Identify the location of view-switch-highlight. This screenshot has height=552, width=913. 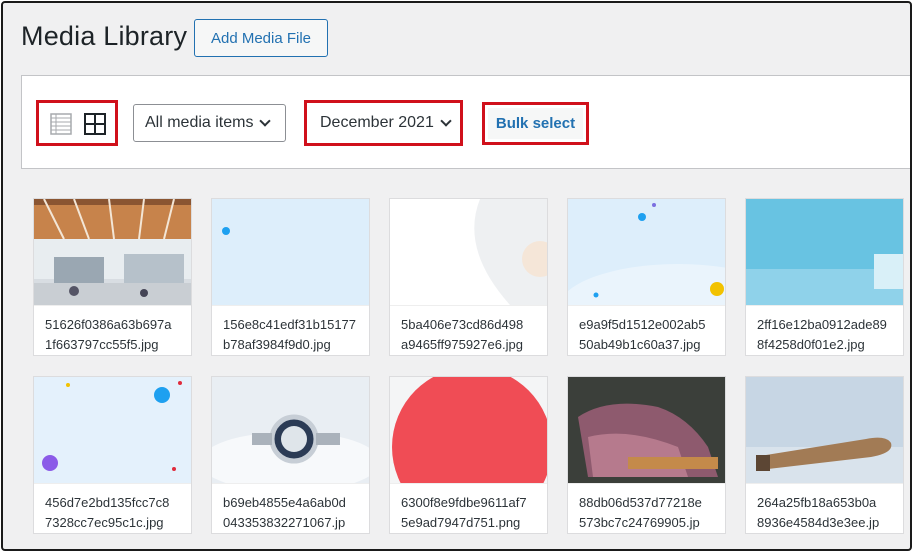
(77, 123).